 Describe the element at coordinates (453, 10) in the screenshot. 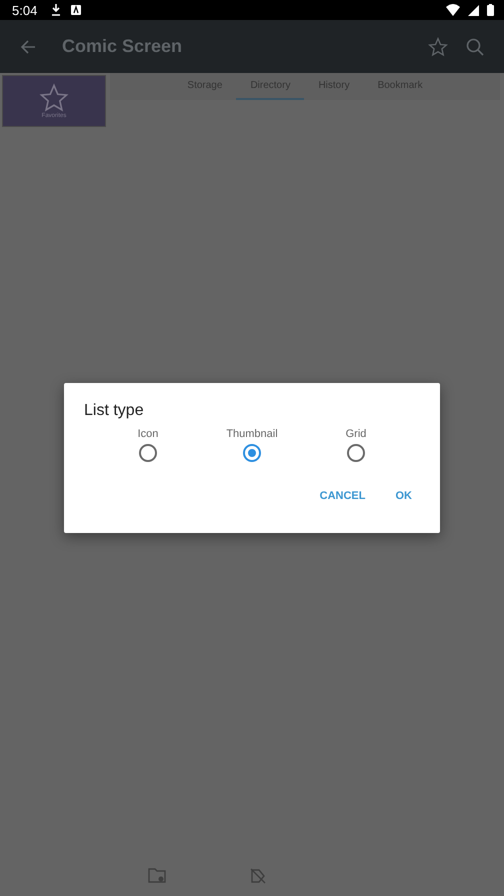

I see `wifi-icon` at that location.